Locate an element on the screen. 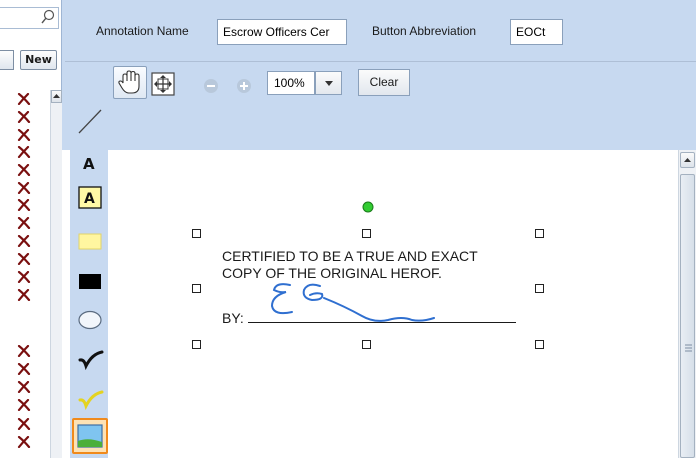  resize-handle-top is located at coordinates (366, 233).